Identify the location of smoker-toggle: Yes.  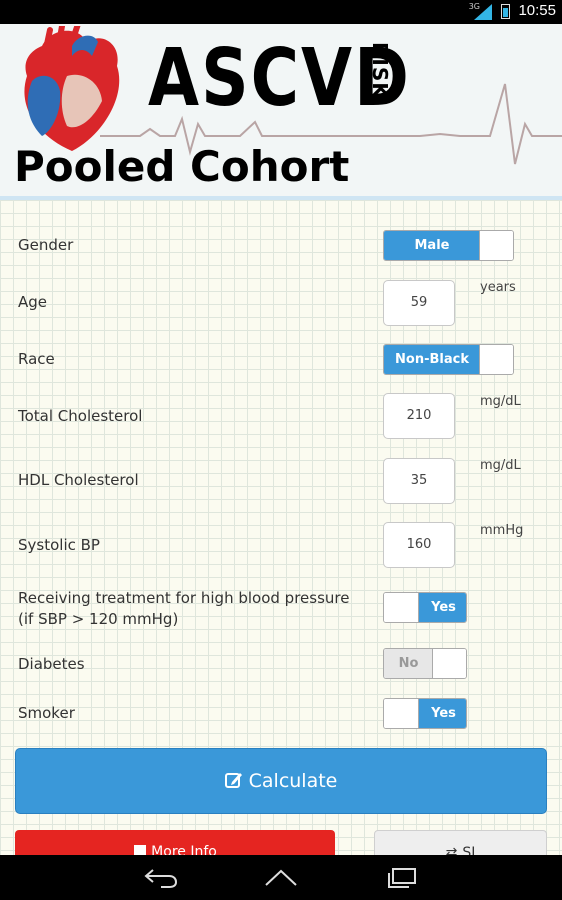
(425, 713).